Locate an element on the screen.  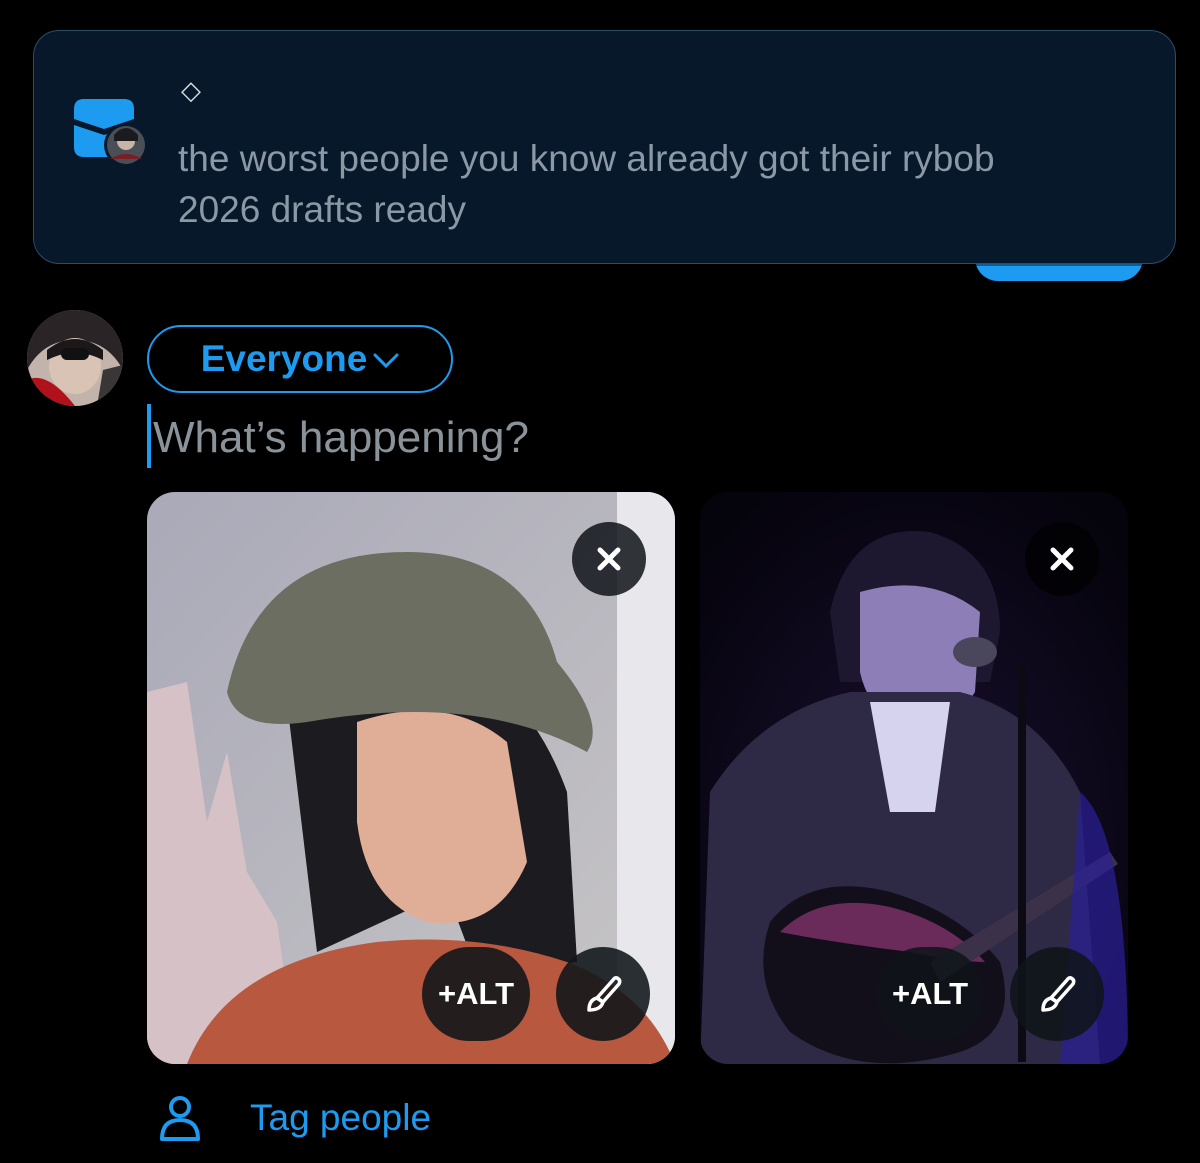
audience-selector: Everyone is located at coordinates (300, 359).